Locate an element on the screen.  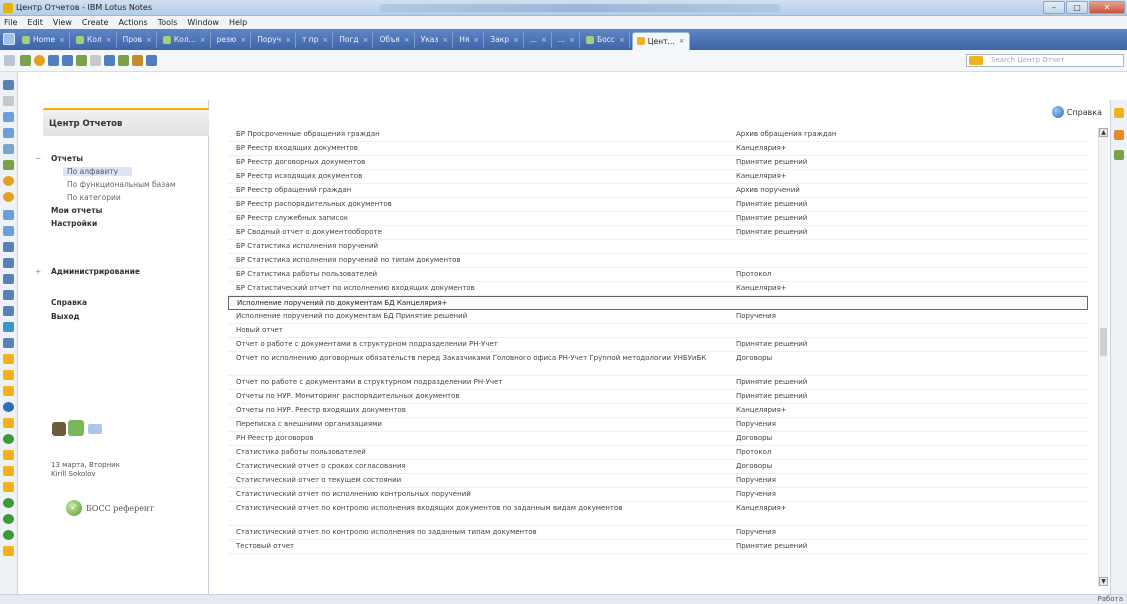
search-input: Search Центр Отчет is located at coordinates (1045, 60).